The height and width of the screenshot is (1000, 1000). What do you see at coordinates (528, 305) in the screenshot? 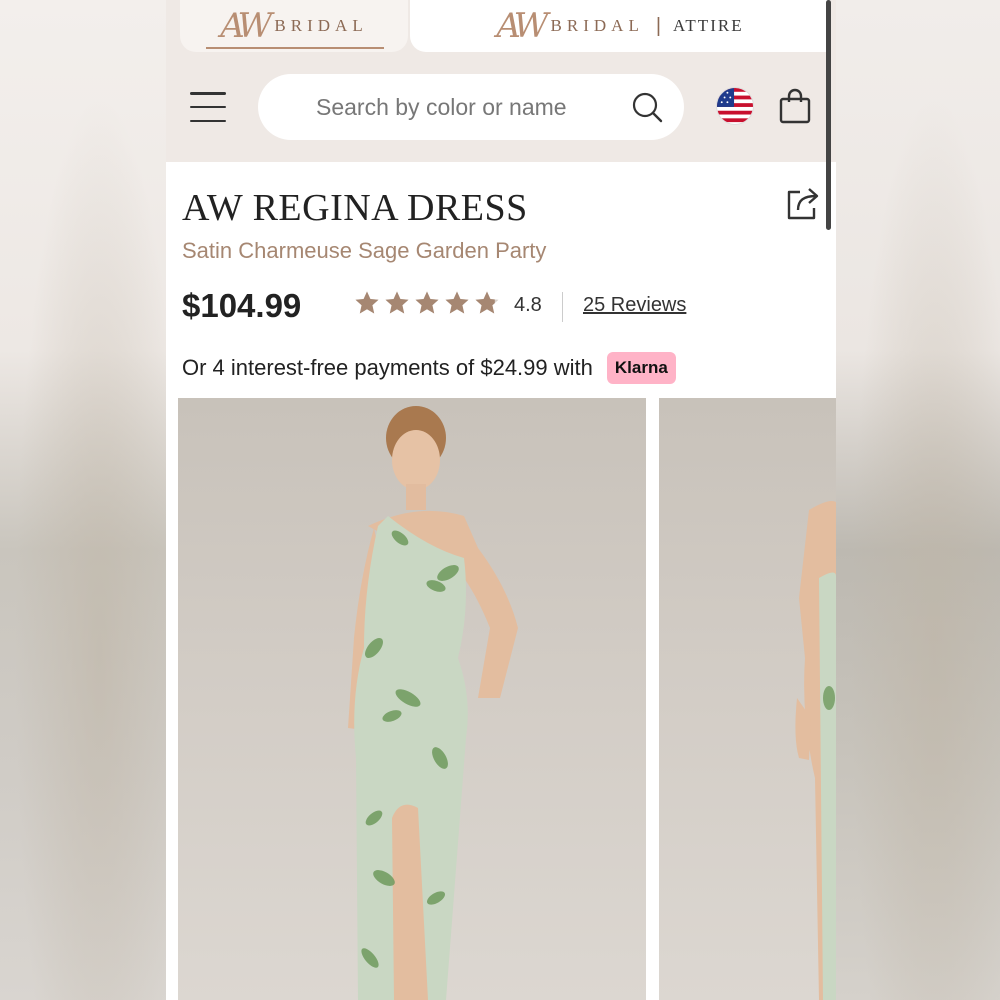
I see `rating-value: 4.8` at bounding box center [528, 305].